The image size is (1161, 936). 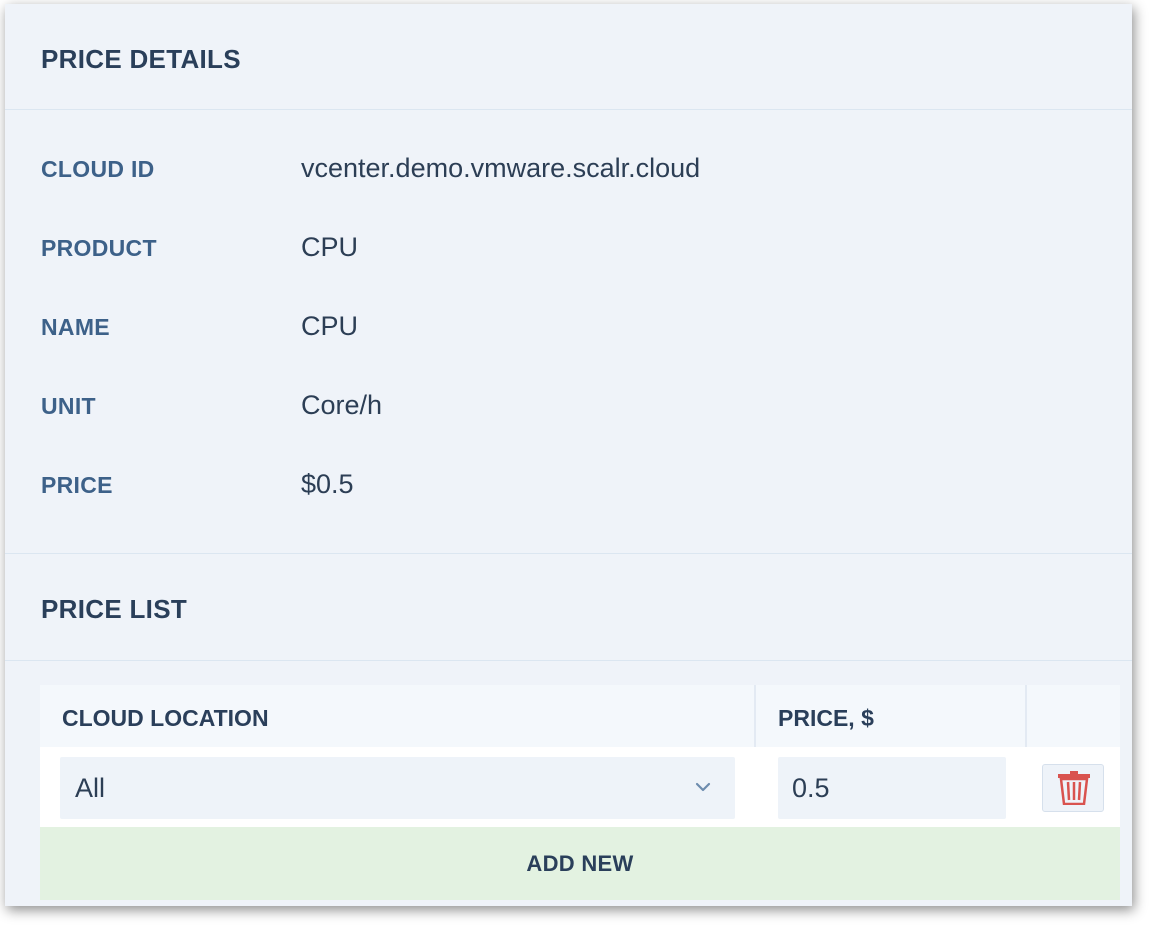 I want to click on price-label: PRICE, so click(x=77, y=485).